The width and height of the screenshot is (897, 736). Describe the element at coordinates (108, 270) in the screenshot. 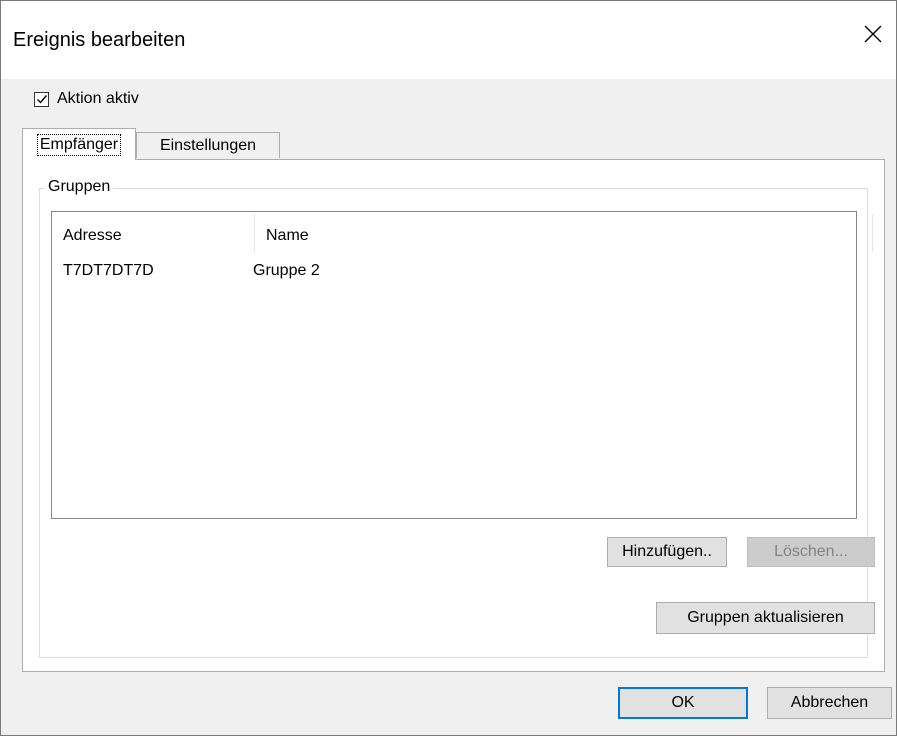

I see `cell-address: T7DT7DT7D` at that location.